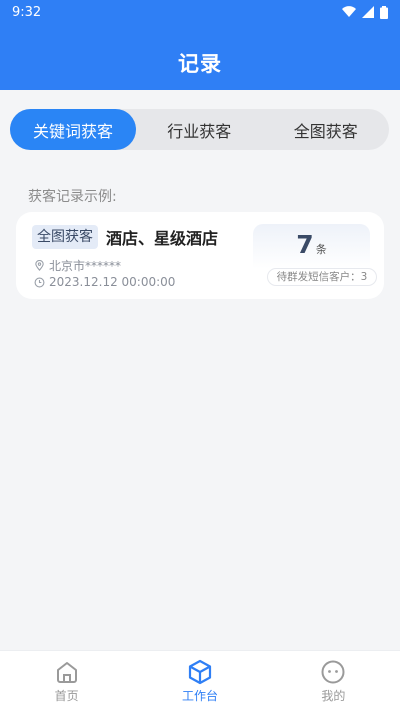 Image resolution: width=400 pixels, height=712 pixels. I want to click on tab-industry: 行业获客, so click(199, 129).